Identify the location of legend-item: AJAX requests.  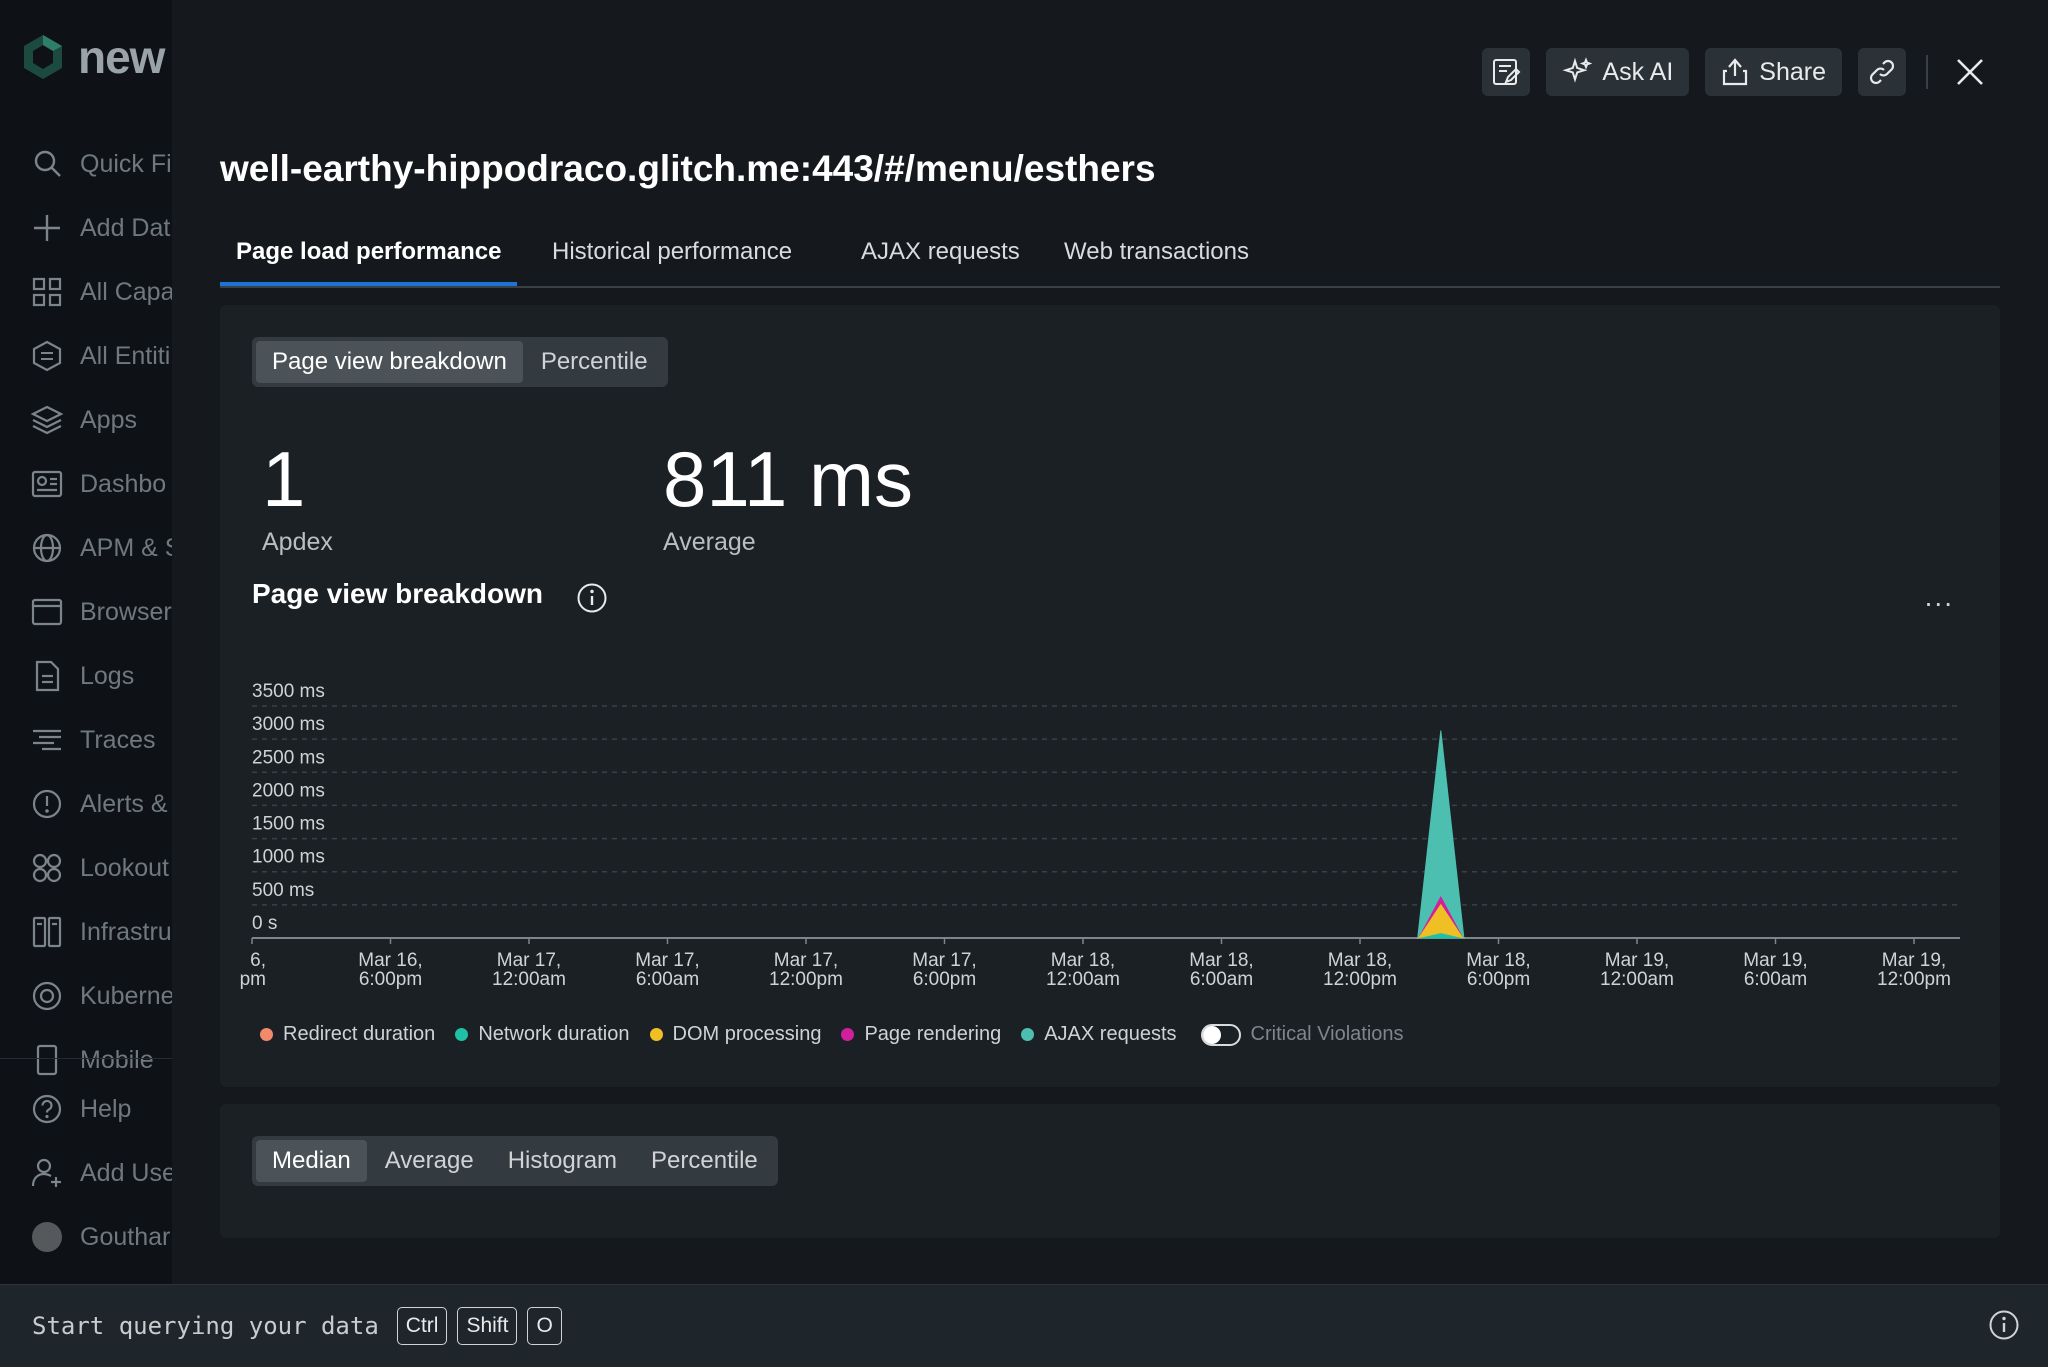
(1099, 1034).